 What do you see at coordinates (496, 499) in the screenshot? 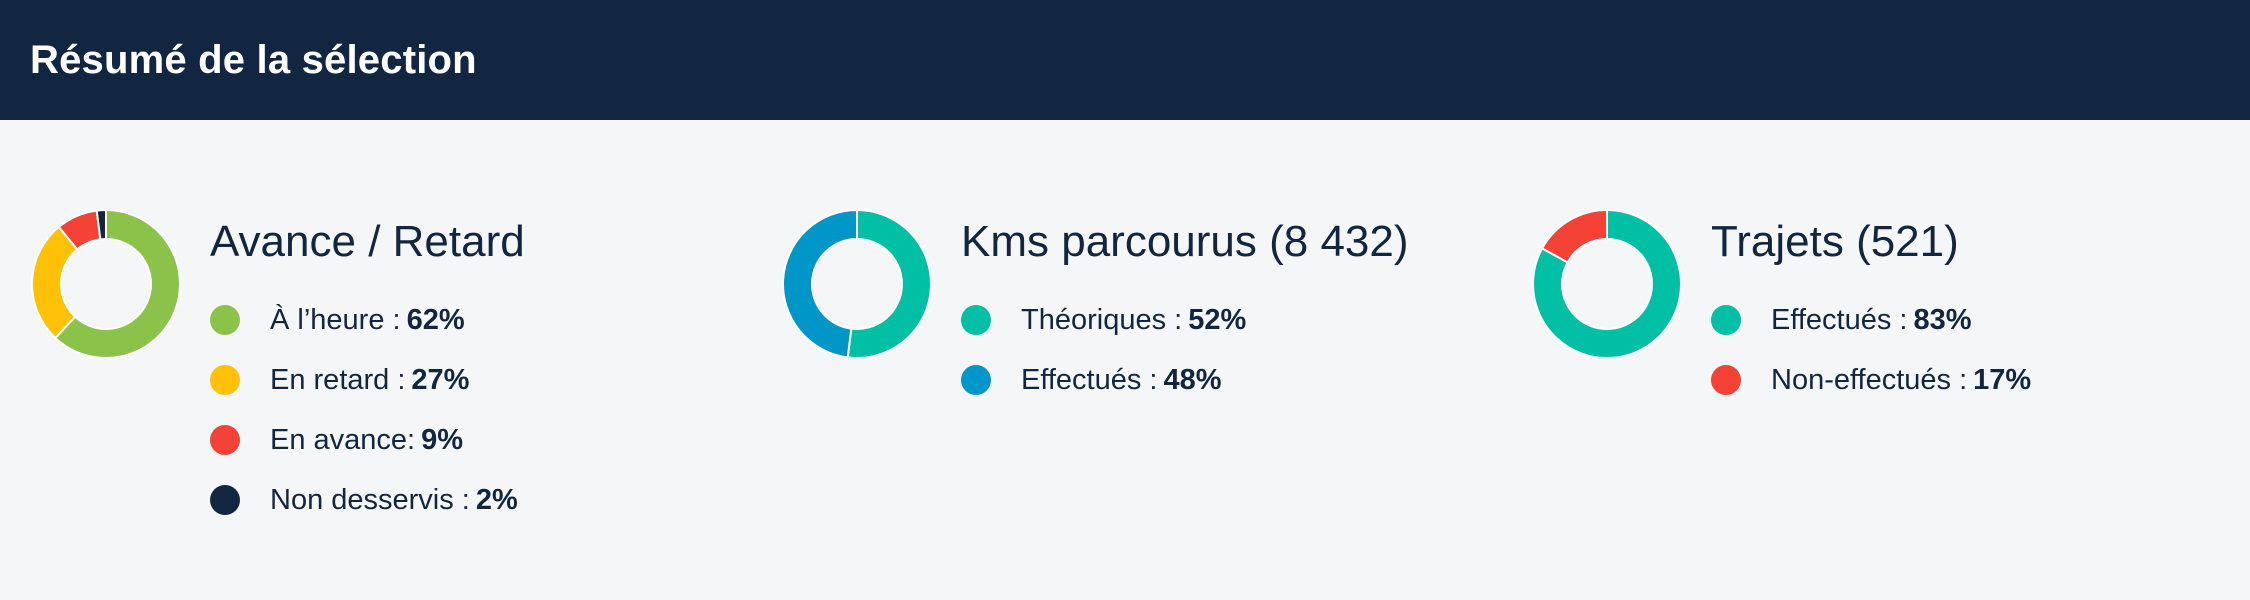
I see `legend-value: 2%` at bounding box center [496, 499].